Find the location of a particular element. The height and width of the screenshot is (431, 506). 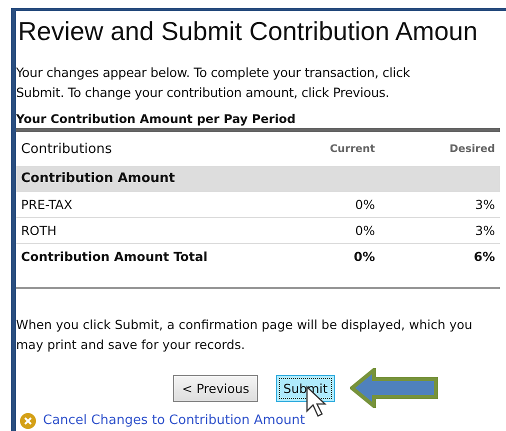

table-cell-text: Contribution Amount Total is located at coordinates (115, 256).